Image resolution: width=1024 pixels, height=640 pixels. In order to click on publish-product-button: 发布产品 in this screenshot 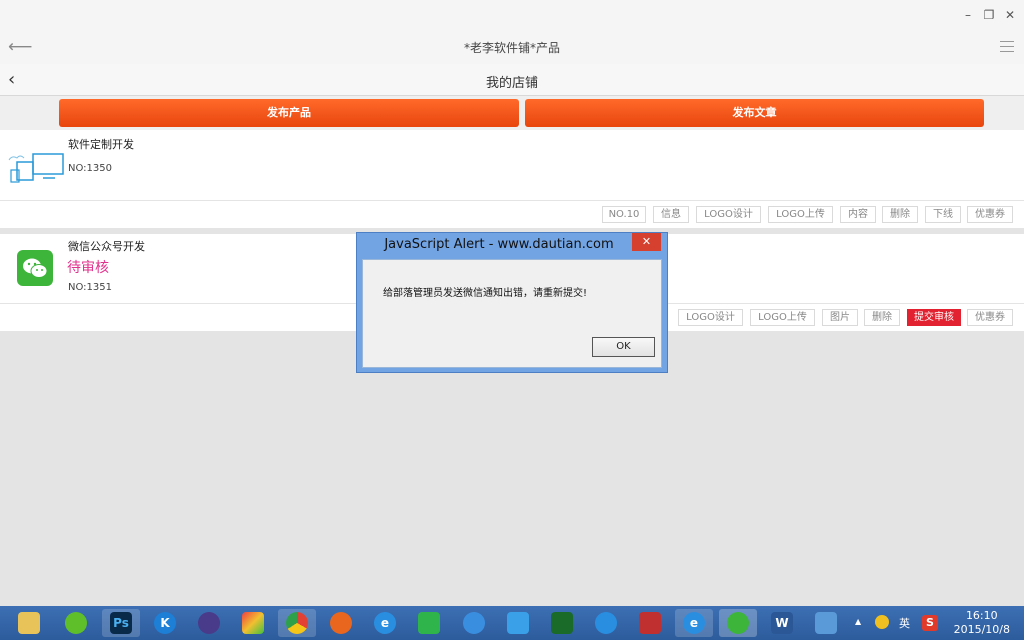, I will do `click(289, 113)`.